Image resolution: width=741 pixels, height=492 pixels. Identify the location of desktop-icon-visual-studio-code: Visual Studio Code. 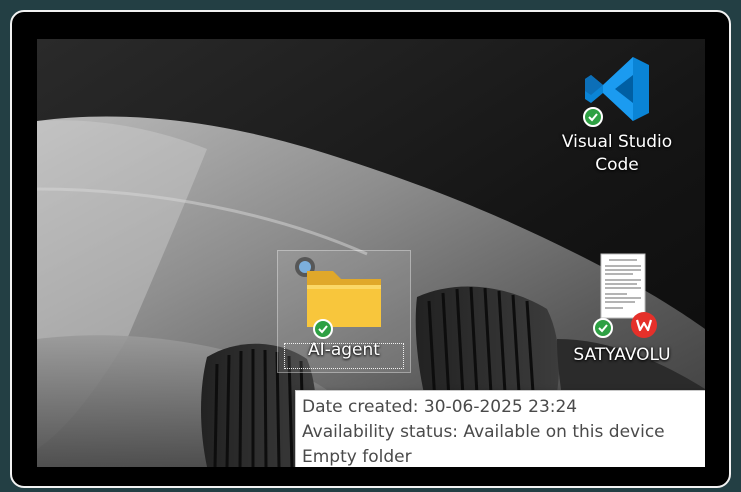
(617, 115).